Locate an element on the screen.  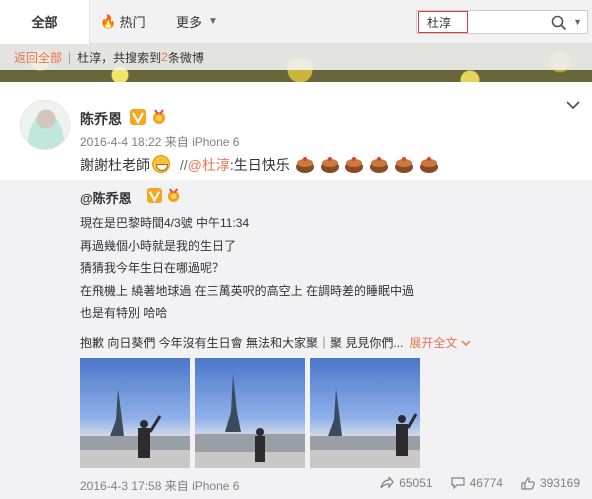
like-button: 393169 is located at coordinates (550, 483).